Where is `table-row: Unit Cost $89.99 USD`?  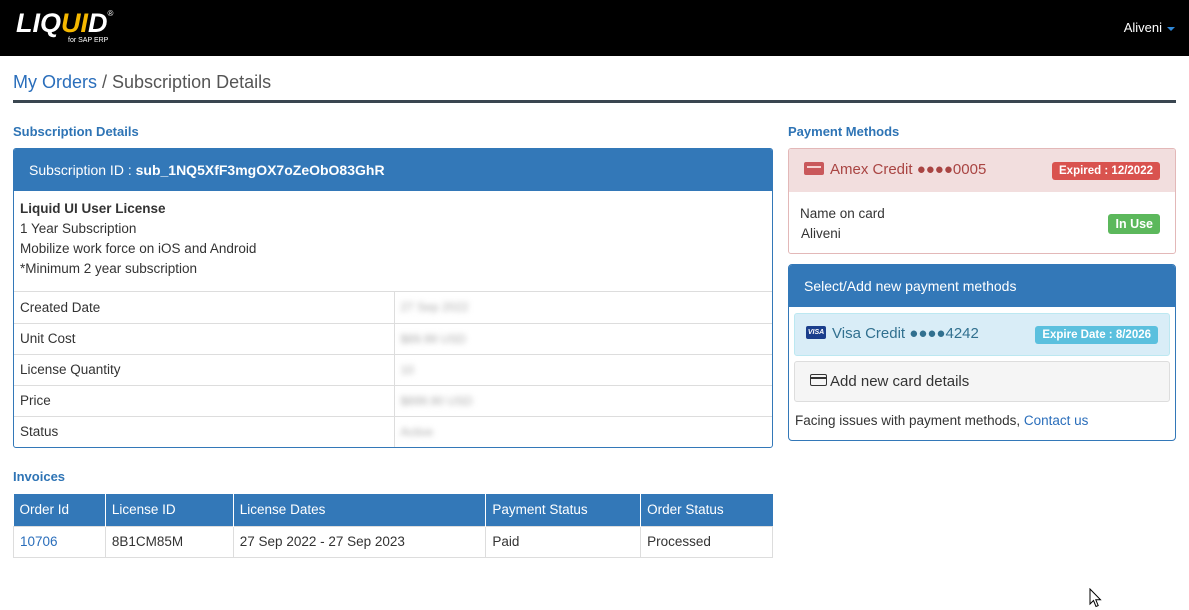
table-row: Unit Cost $89.99 USD is located at coordinates (393, 339).